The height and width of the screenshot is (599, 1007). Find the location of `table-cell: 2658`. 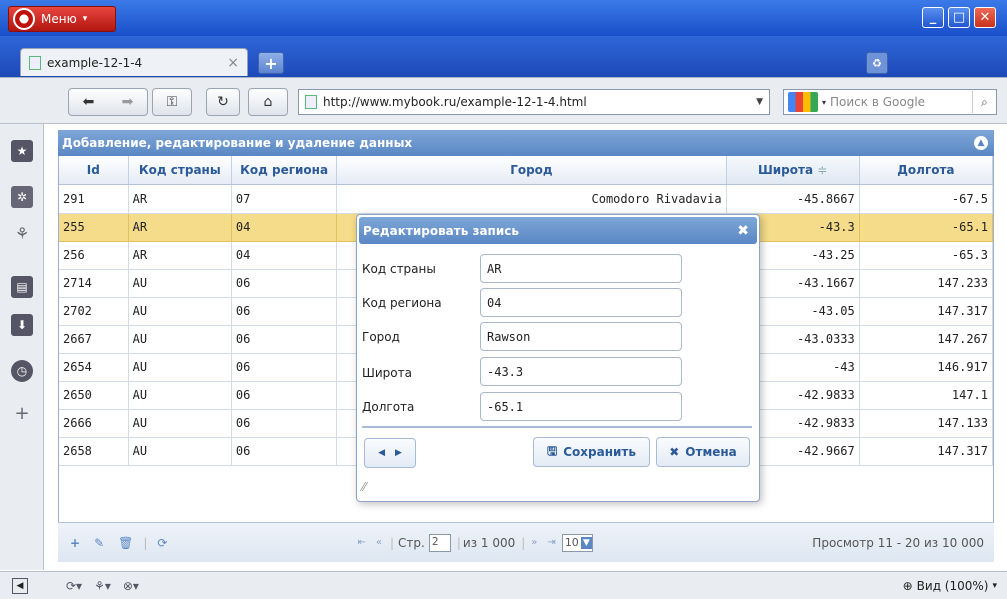

table-cell: 2658 is located at coordinates (94, 451).